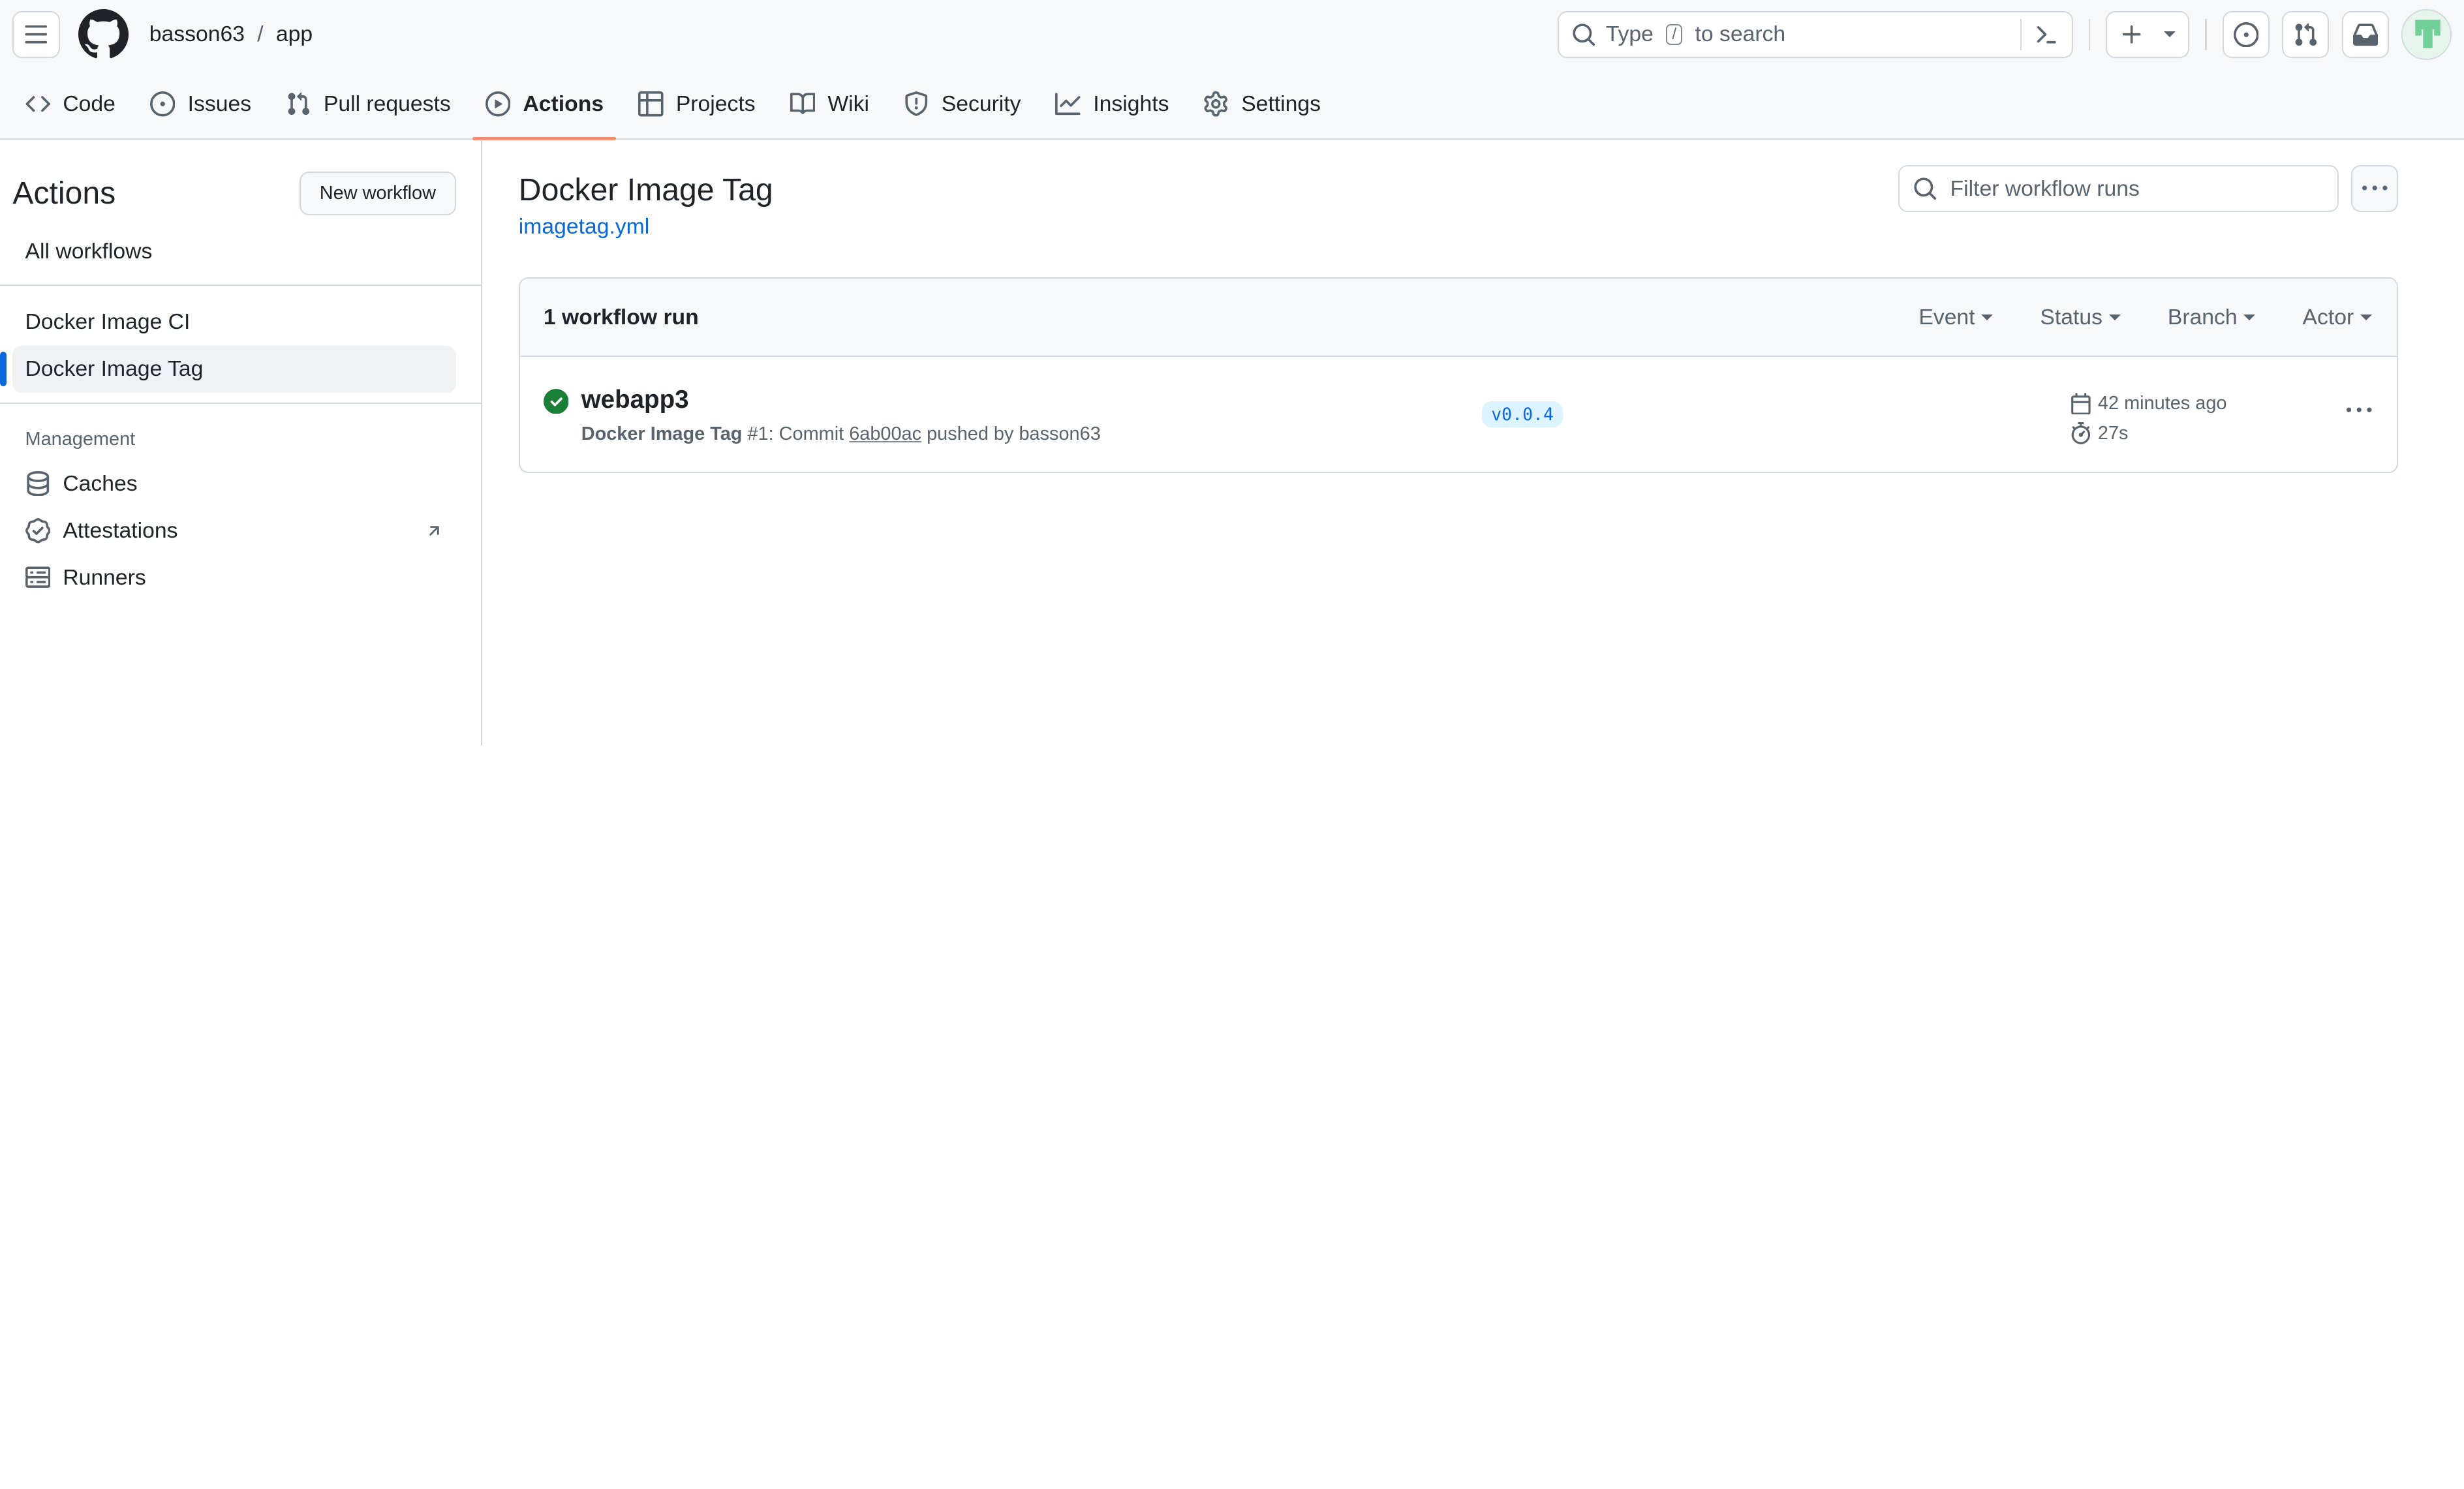 Image resolution: width=2464 pixels, height=1489 pixels. I want to click on more-options-button, so click(2375, 188).